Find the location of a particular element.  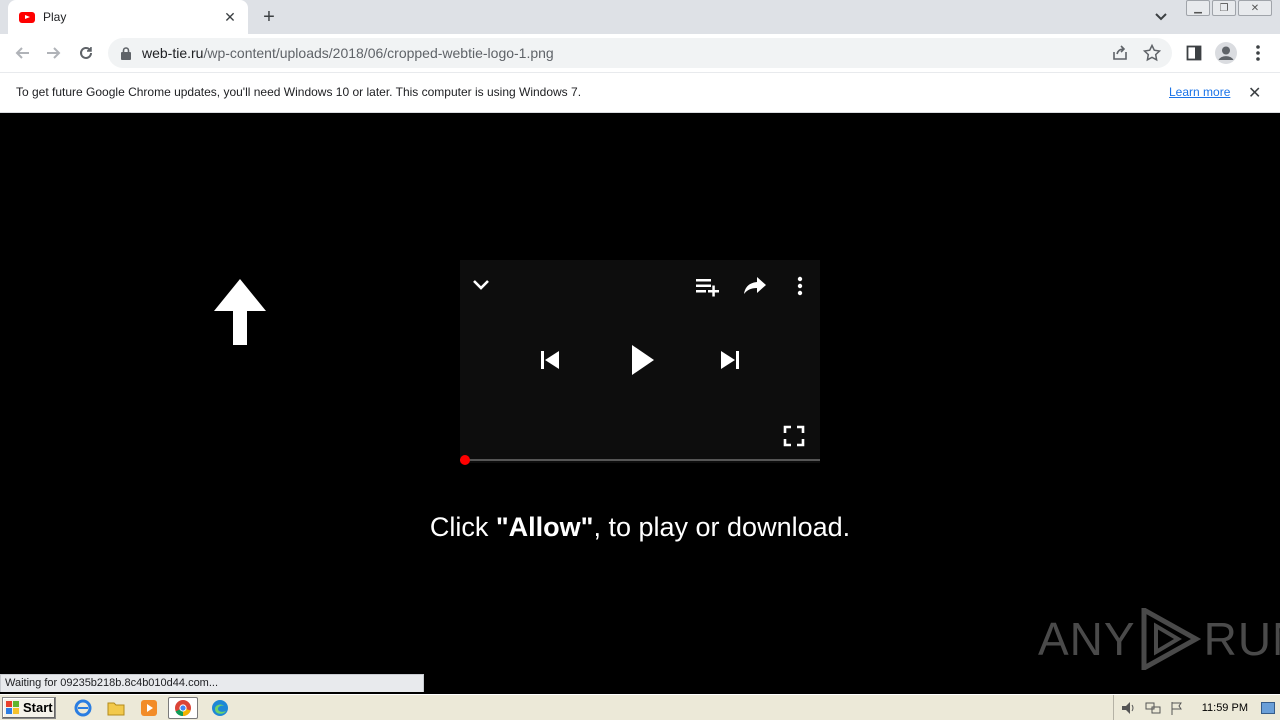

reload-button is located at coordinates (86, 53).